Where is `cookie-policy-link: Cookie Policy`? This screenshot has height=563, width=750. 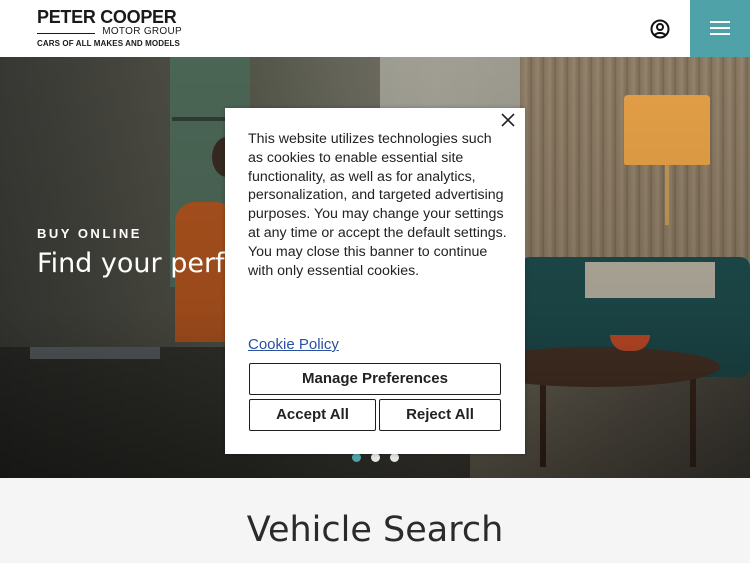
cookie-policy-link: Cookie Policy is located at coordinates (293, 344).